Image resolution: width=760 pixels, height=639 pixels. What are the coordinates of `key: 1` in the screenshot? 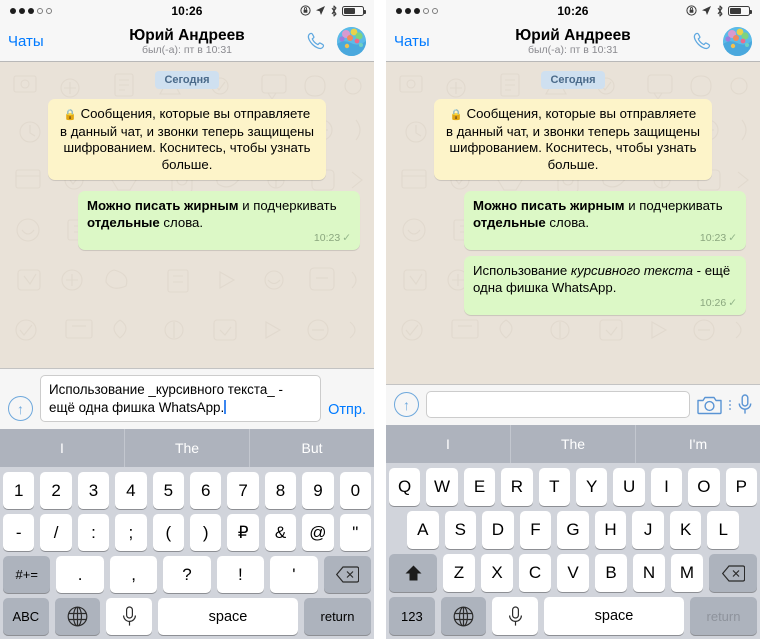 It's located at (18, 490).